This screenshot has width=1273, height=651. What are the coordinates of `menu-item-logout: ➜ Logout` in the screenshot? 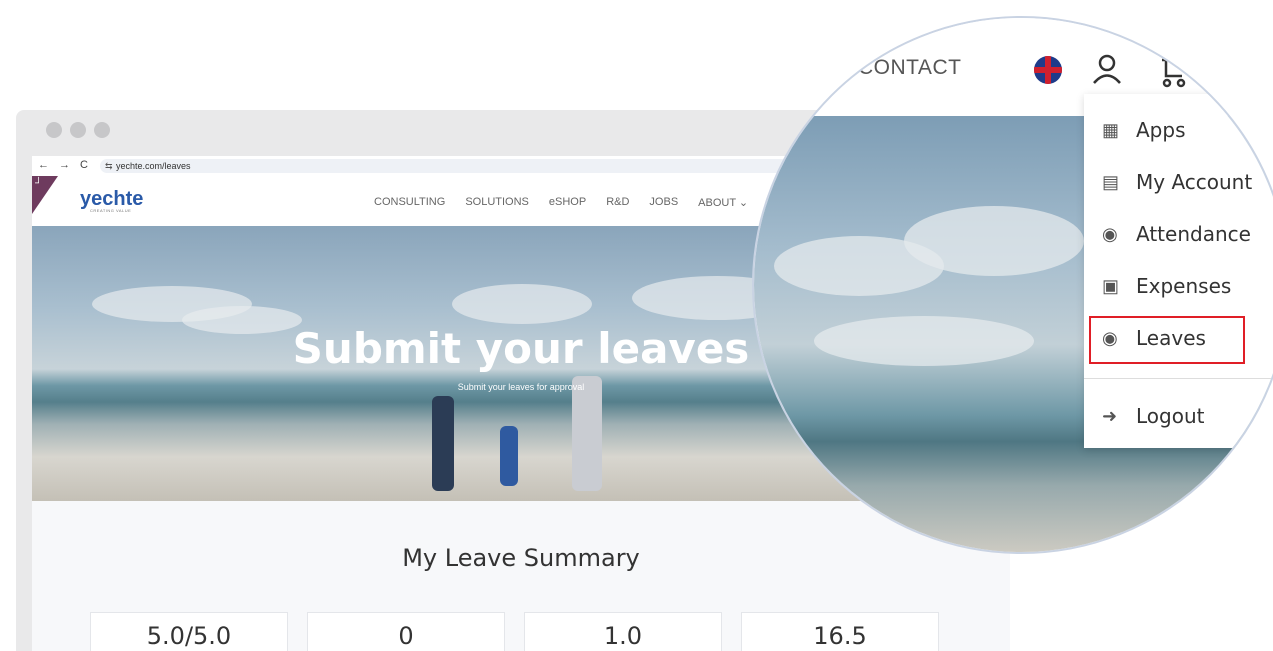 It's located at (1178, 416).